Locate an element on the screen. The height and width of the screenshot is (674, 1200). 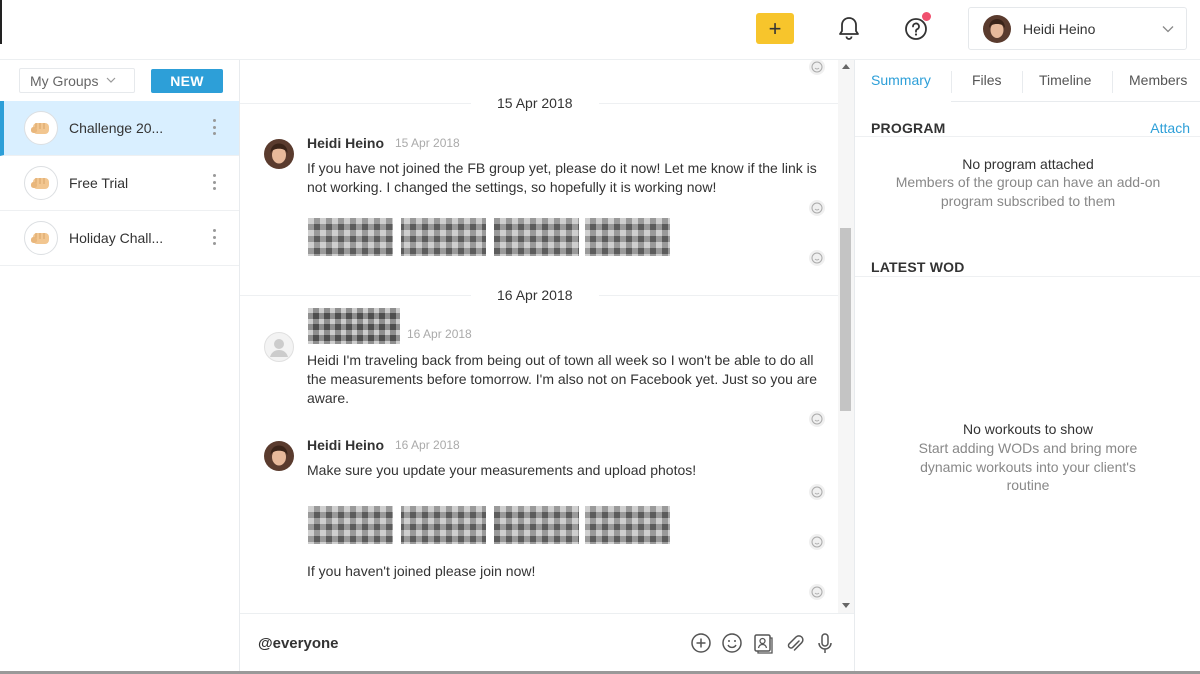
add-button: + is located at coordinates (775, 28).